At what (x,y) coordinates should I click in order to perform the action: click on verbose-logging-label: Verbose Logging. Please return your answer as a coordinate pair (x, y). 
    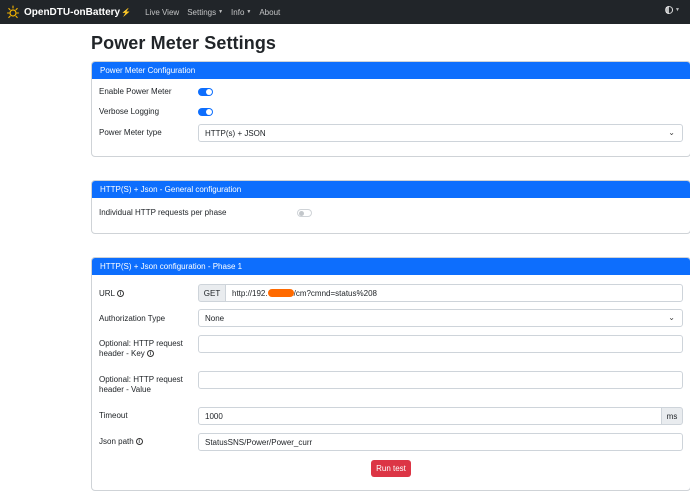
    Looking at the image, I should click on (129, 111).